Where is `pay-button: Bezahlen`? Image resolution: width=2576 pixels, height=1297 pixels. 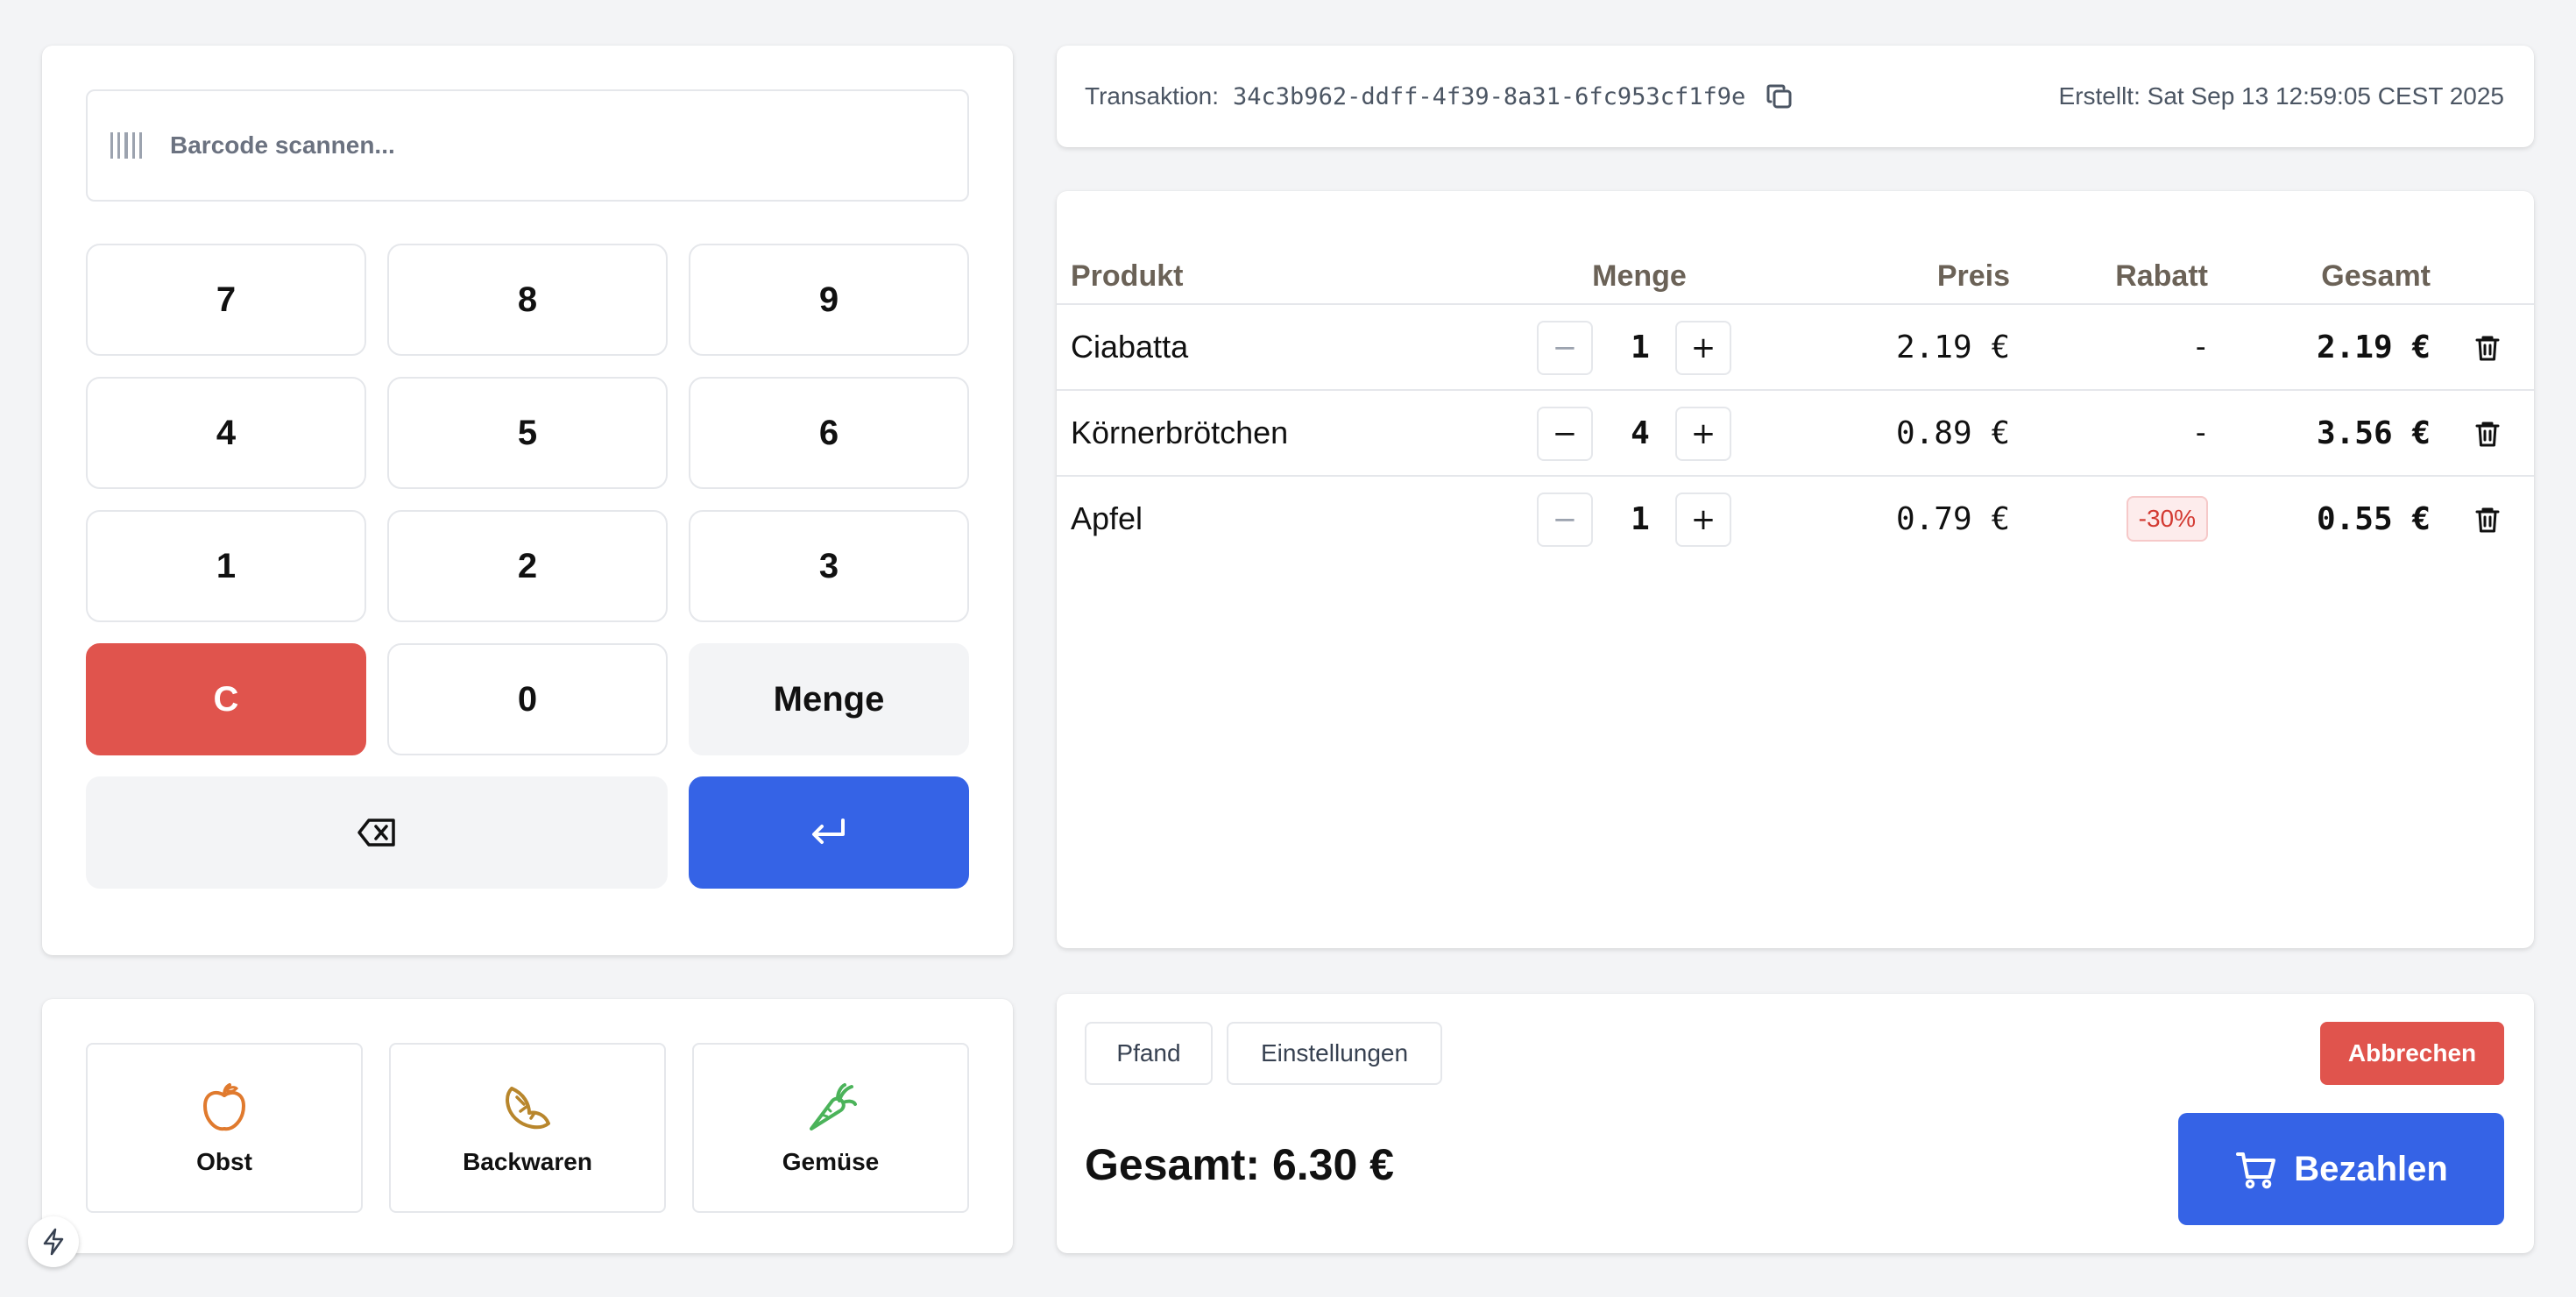
pay-button: Bezahlen is located at coordinates (2341, 1169).